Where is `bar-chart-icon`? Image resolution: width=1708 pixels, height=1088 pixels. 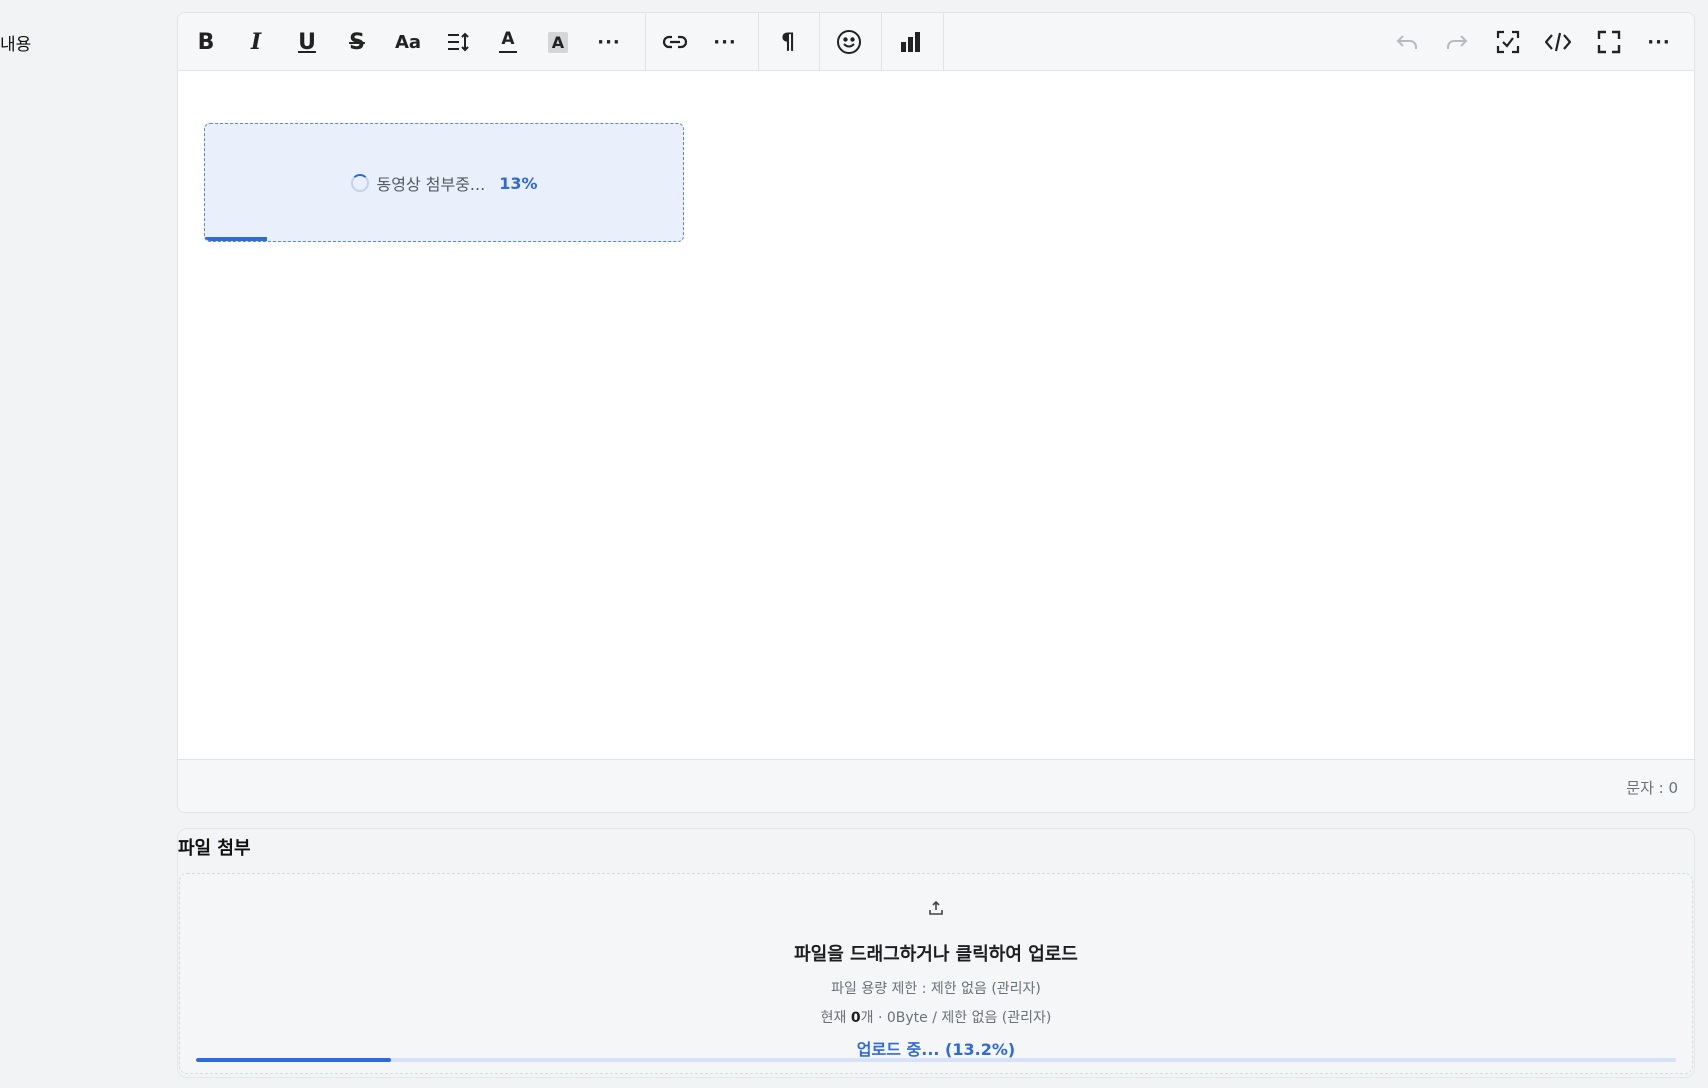 bar-chart-icon is located at coordinates (910, 42).